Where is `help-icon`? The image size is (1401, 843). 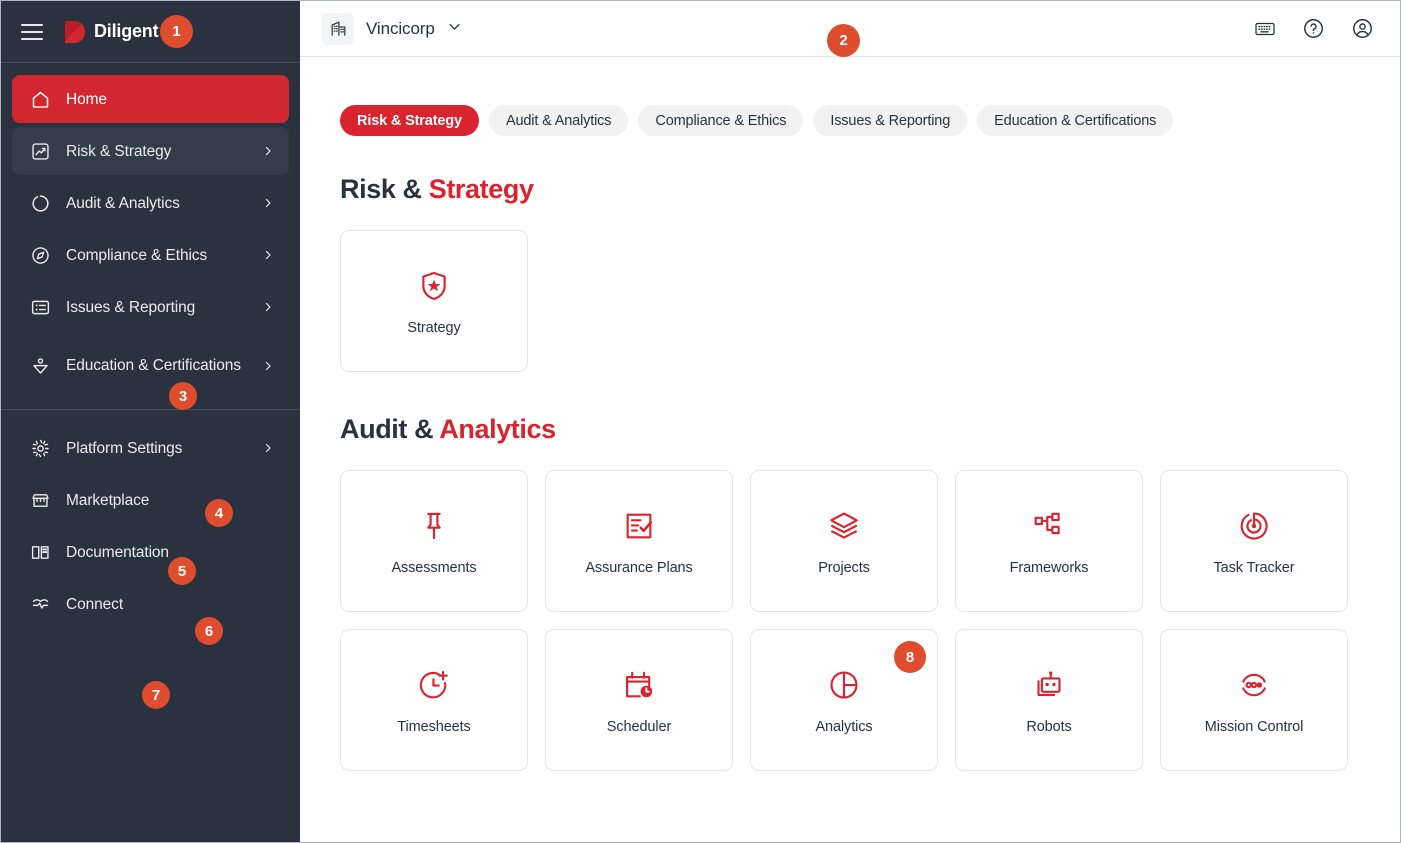
help-icon is located at coordinates (1313, 28).